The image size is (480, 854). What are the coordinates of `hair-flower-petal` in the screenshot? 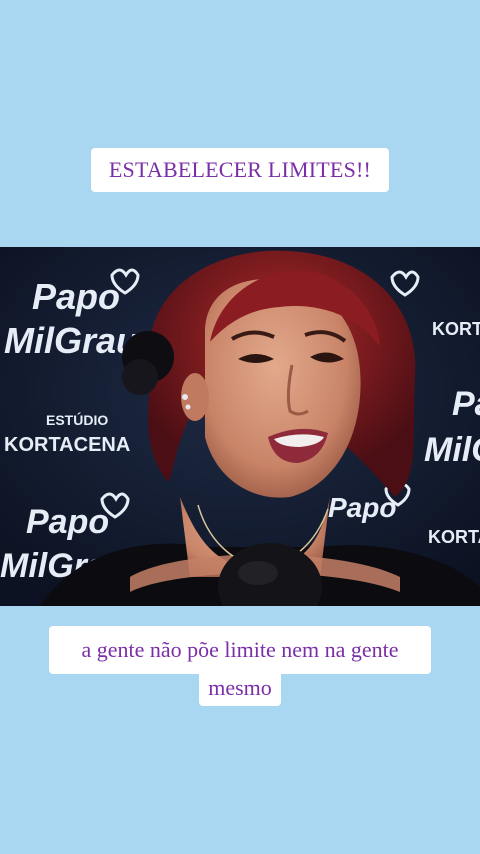 It's located at (140, 377).